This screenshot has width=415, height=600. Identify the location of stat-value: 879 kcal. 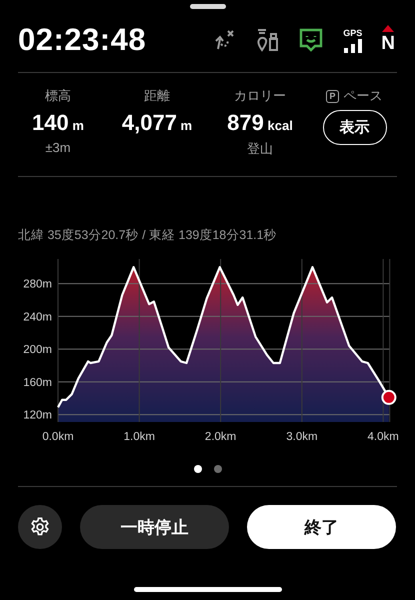
(260, 123).